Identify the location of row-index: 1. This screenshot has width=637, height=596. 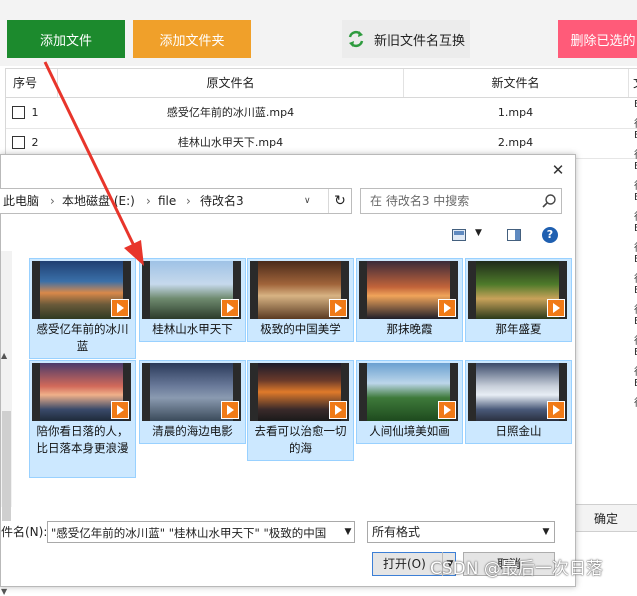
(35, 112).